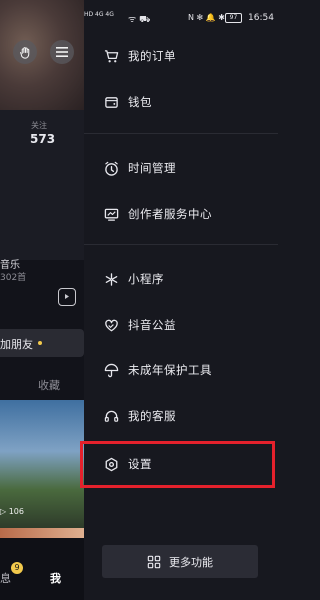 Image resolution: width=320 pixels, height=600 pixels. I want to click on new-dot-icon, so click(40, 343).